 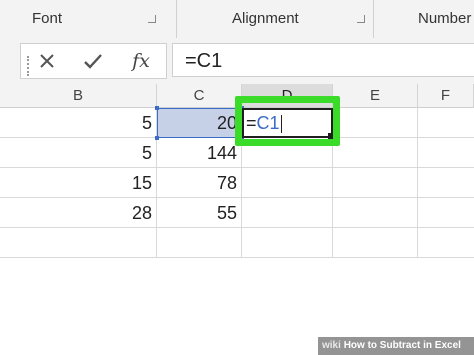 What do you see at coordinates (287, 213) in the screenshot?
I see `cell-d4` at bounding box center [287, 213].